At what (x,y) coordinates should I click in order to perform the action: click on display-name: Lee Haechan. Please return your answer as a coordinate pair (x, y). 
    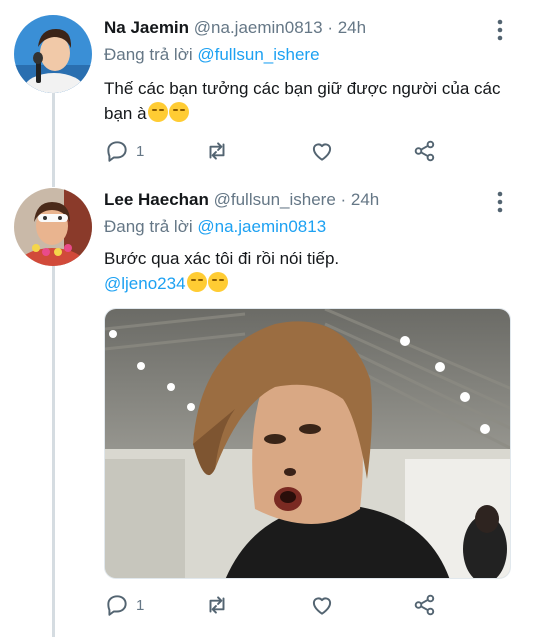
    Looking at the image, I should click on (156, 199).